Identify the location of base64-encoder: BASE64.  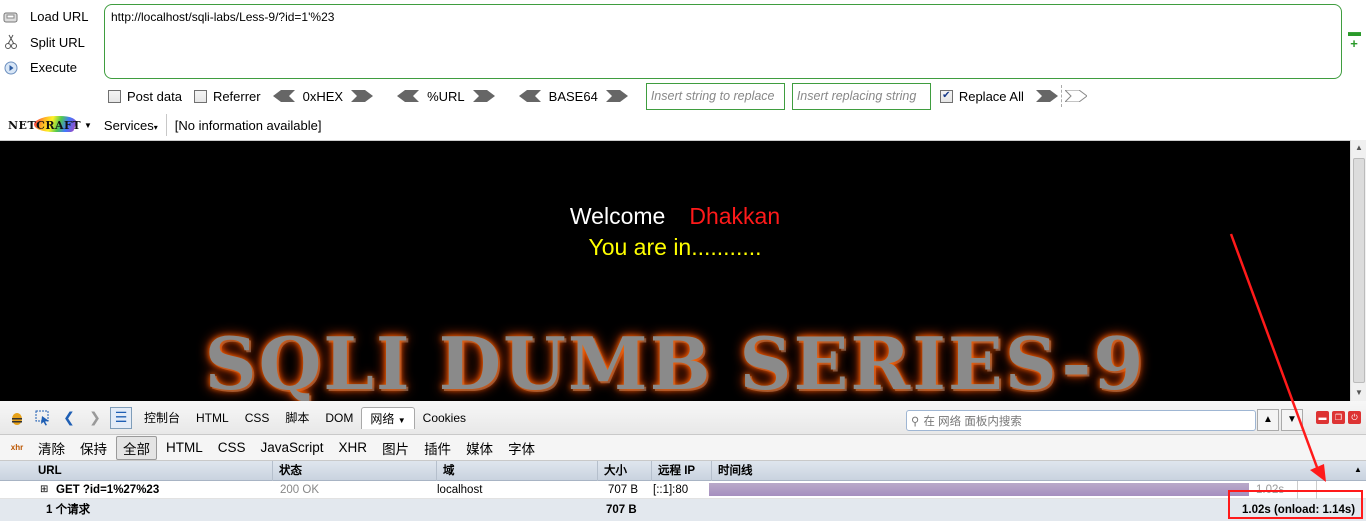
(573, 96).